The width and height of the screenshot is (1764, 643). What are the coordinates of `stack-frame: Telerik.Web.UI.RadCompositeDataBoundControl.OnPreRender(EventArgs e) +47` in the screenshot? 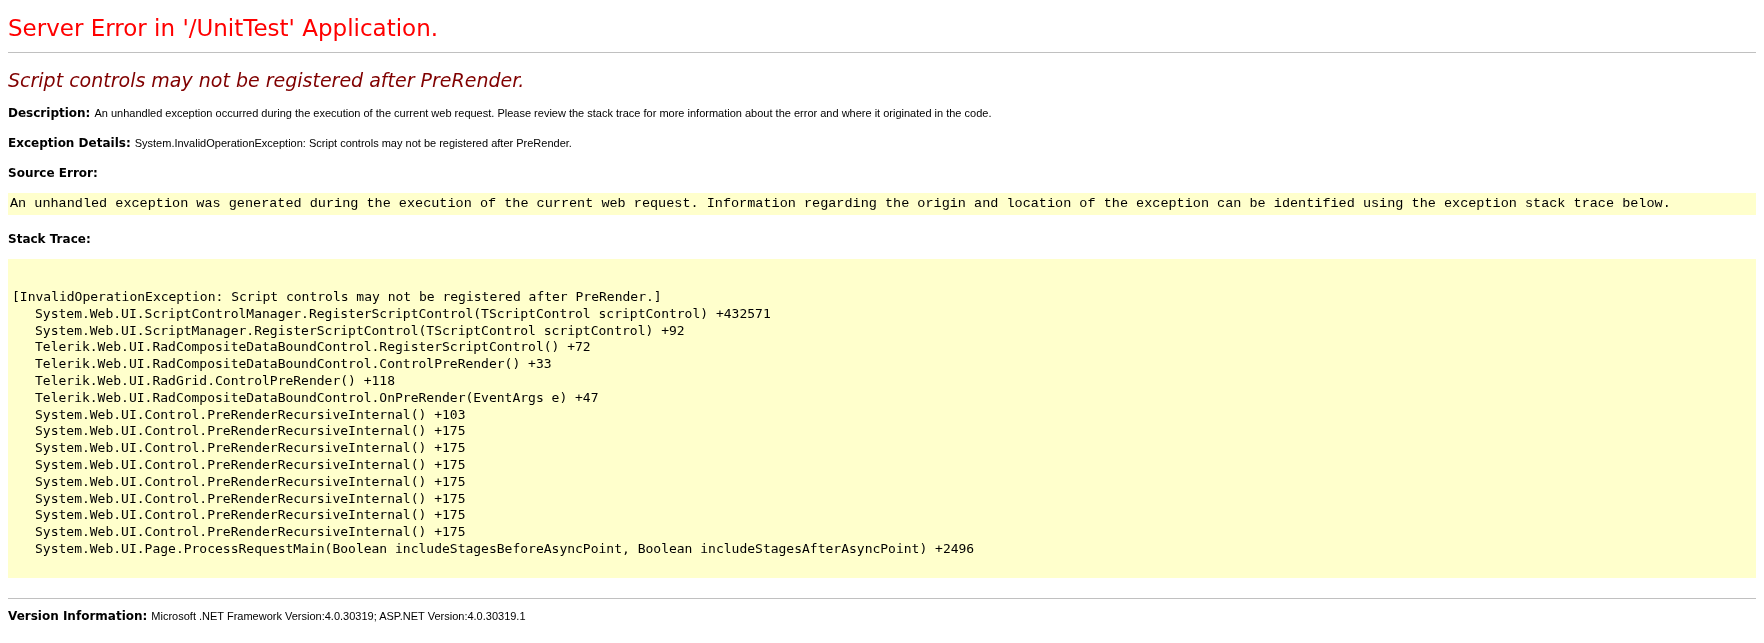 It's located at (305, 398).